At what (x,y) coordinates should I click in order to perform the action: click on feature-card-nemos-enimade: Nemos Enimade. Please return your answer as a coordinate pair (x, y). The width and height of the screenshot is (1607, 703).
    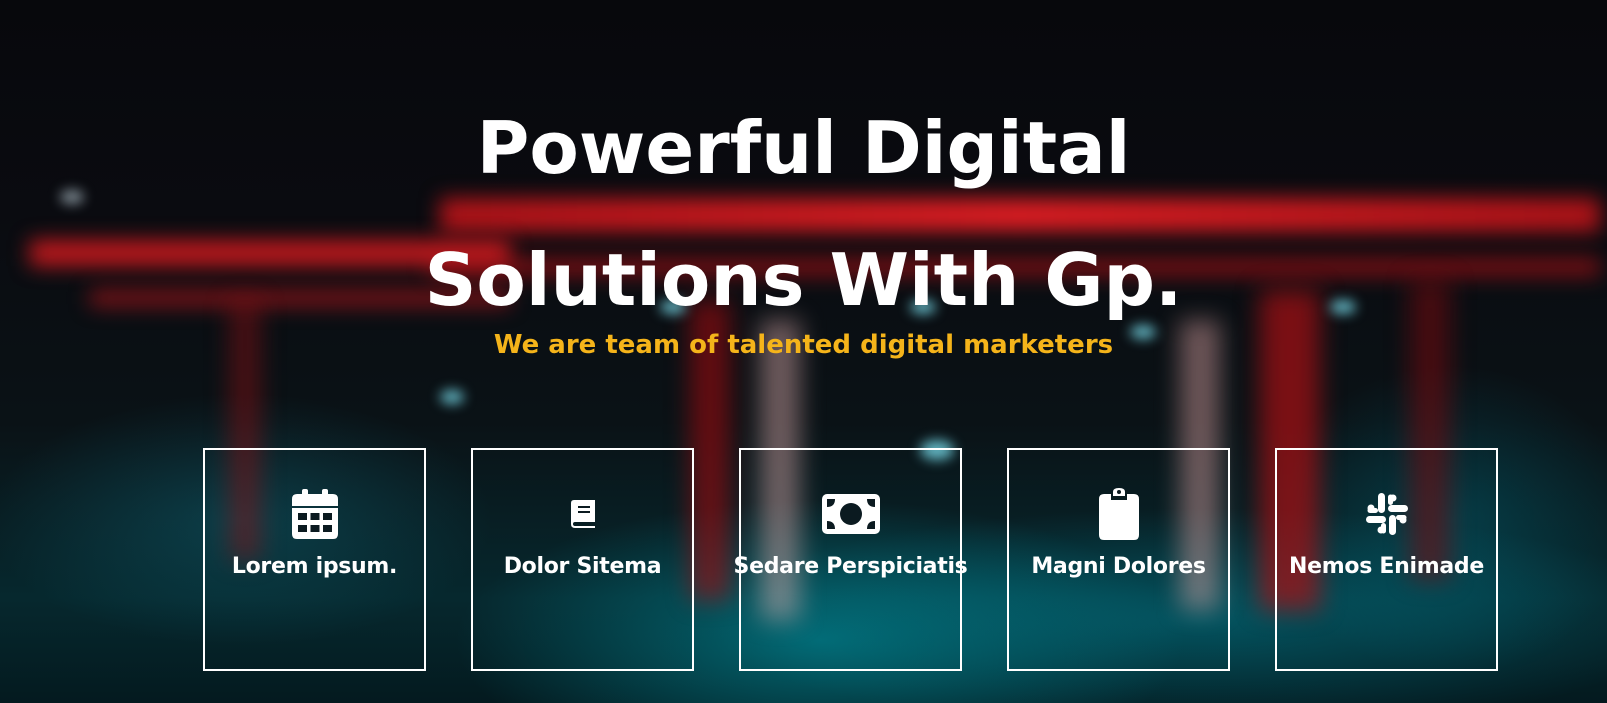
    Looking at the image, I should click on (1386, 559).